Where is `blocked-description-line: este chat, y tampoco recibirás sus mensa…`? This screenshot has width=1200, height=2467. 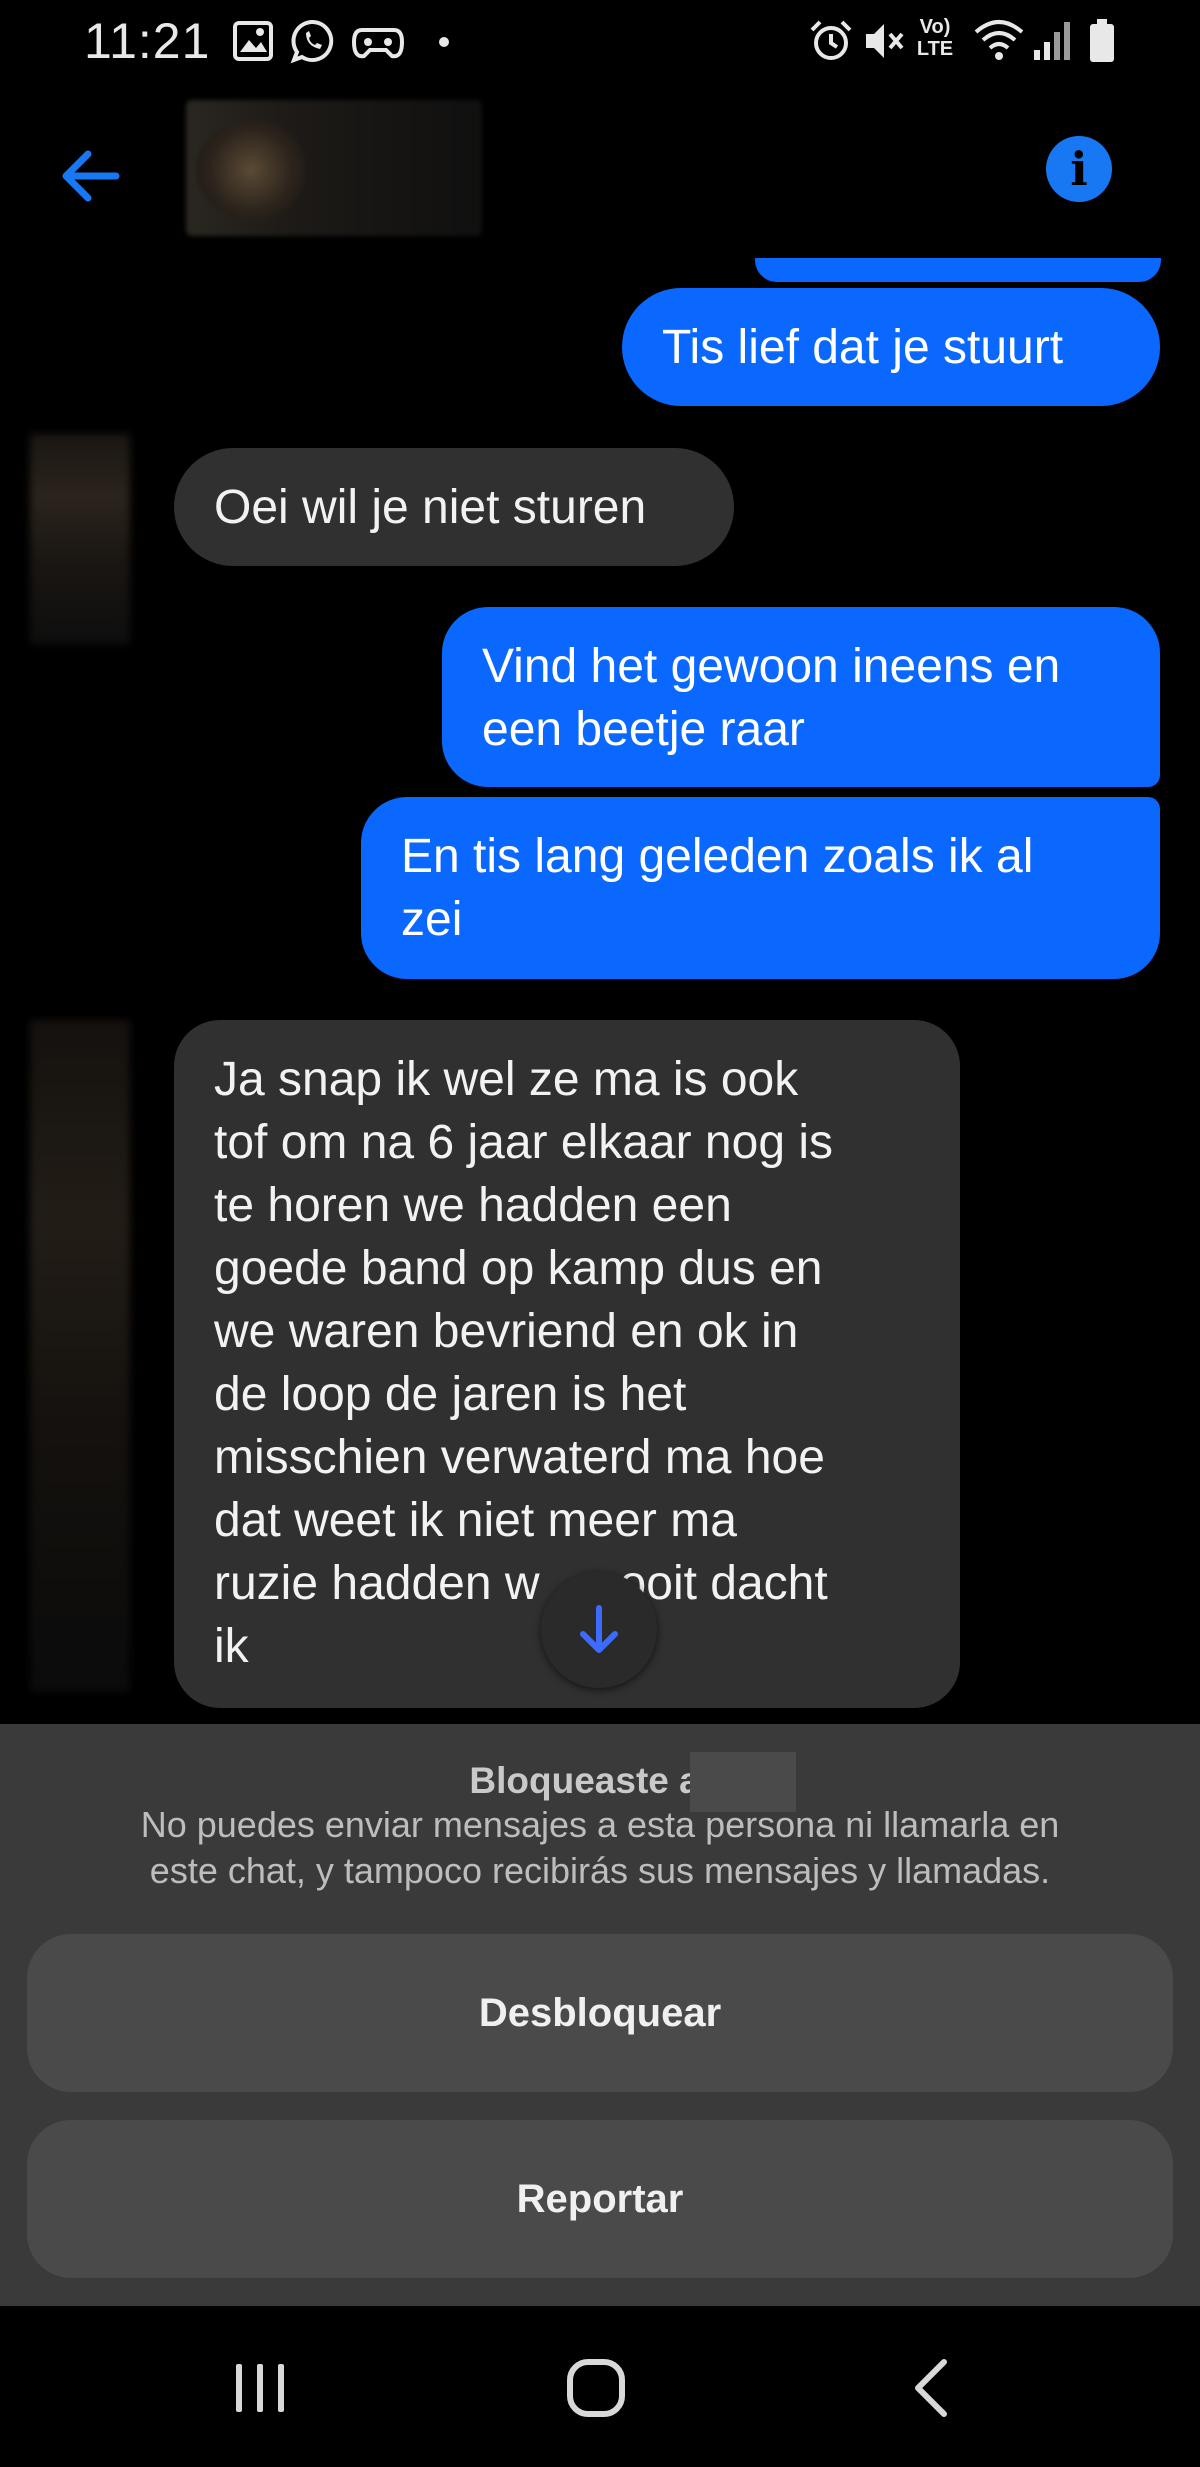
blocked-description-line: este chat, y tampoco recibirás sus mensa… is located at coordinates (600, 1870).